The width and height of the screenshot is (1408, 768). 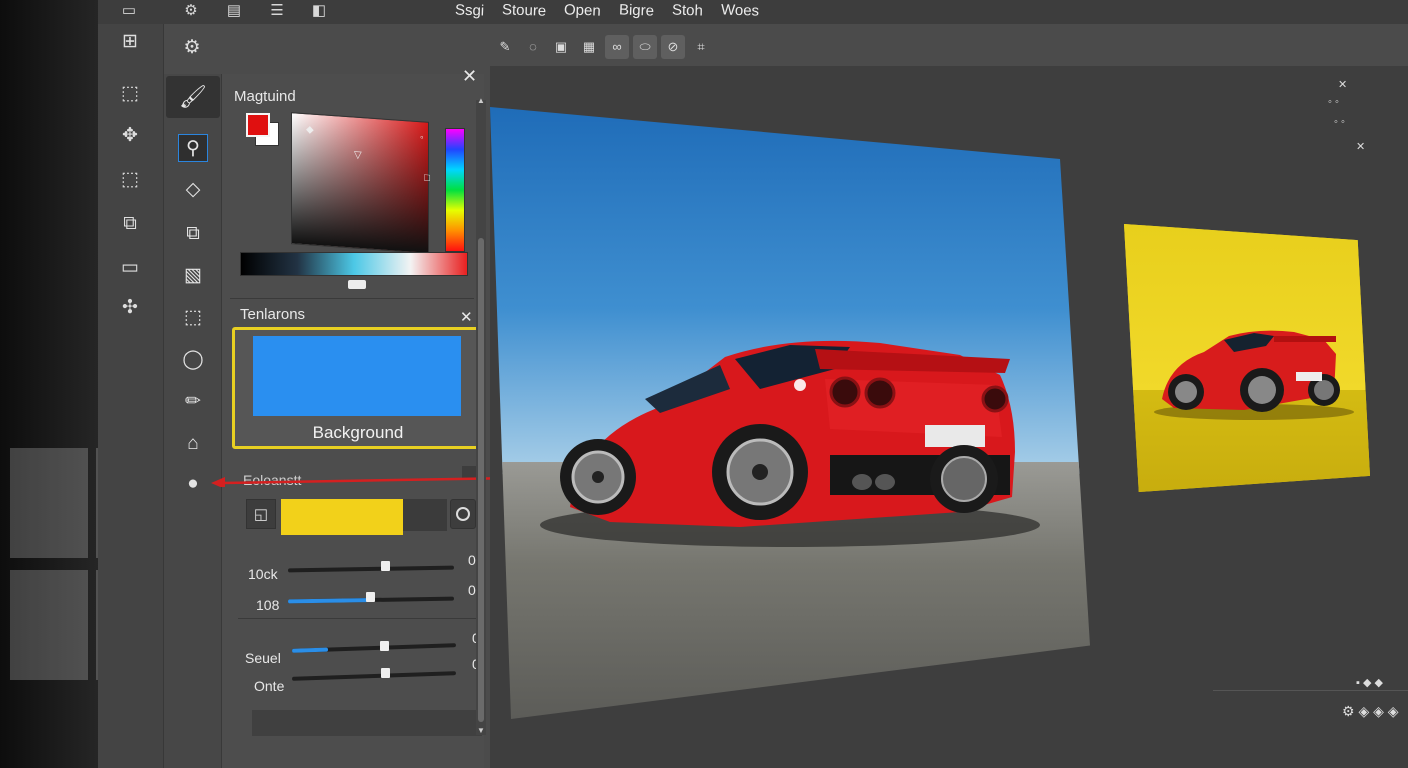 I want to click on display-icon: ▭, so click(x=130, y=268).